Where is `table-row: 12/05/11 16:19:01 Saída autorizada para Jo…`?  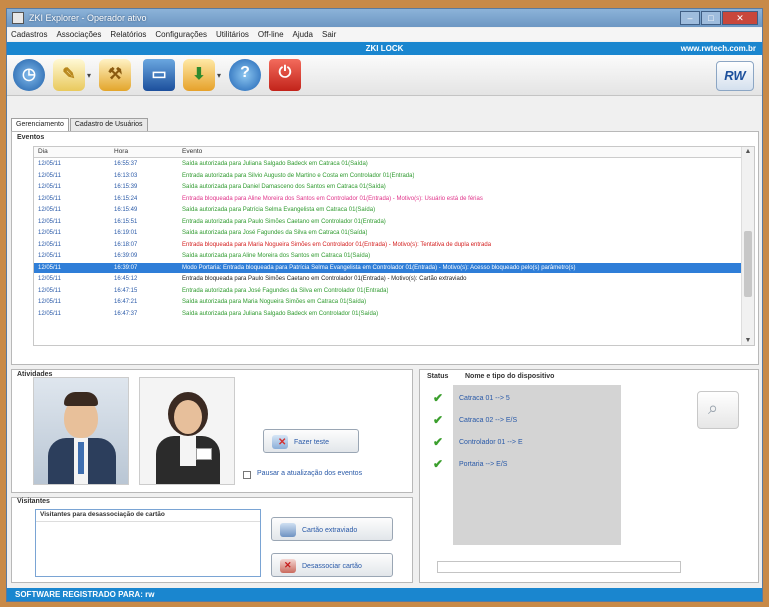 table-row: 12/05/11 16:19:01 Saída autorizada para Jo… is located at coordinates (388, 233).